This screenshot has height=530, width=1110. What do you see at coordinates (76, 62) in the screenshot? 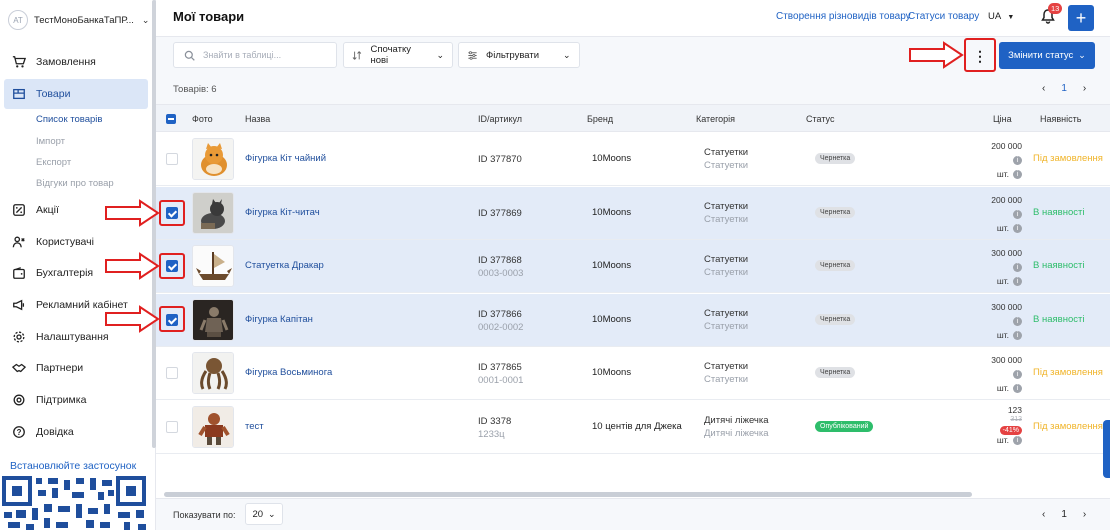
I see `sidebar-item-orders: Замовлення` at bounding box center [76, 62].